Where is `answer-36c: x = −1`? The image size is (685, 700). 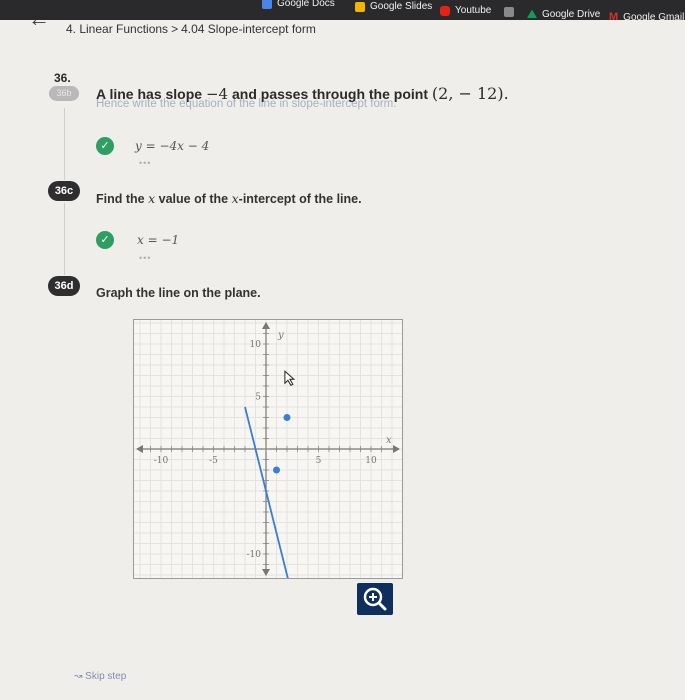
answer-36c: x = −1 is located at coordinates (158, 240).